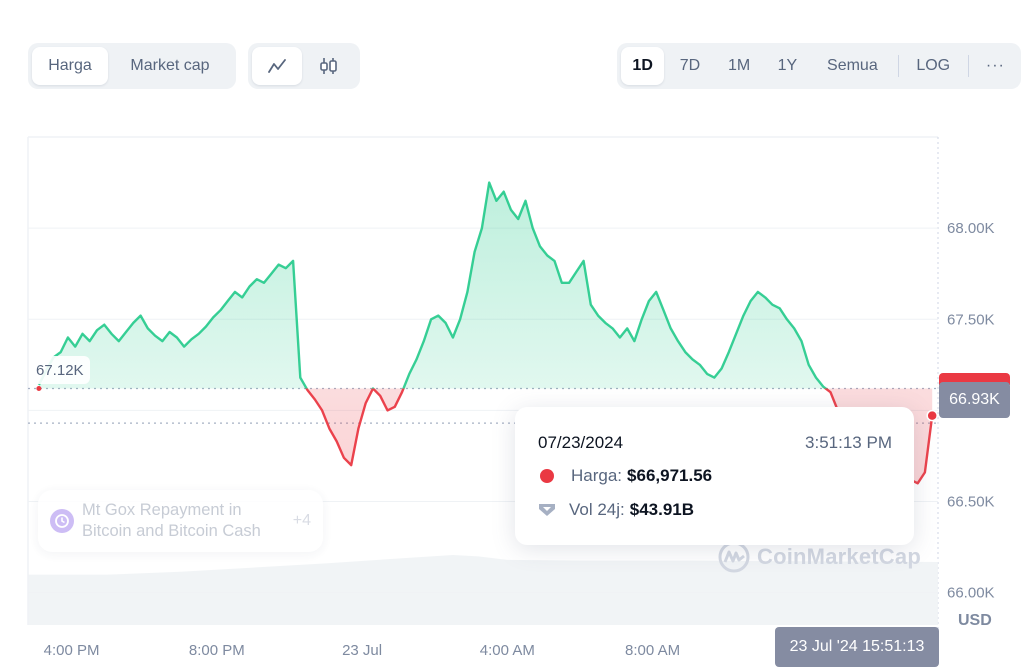 This screenshot has height=670, width=1024. What do you see at coordinates (932, 415) in the screenshot?
I see `current-price-point` at bounding box center [932, 415].